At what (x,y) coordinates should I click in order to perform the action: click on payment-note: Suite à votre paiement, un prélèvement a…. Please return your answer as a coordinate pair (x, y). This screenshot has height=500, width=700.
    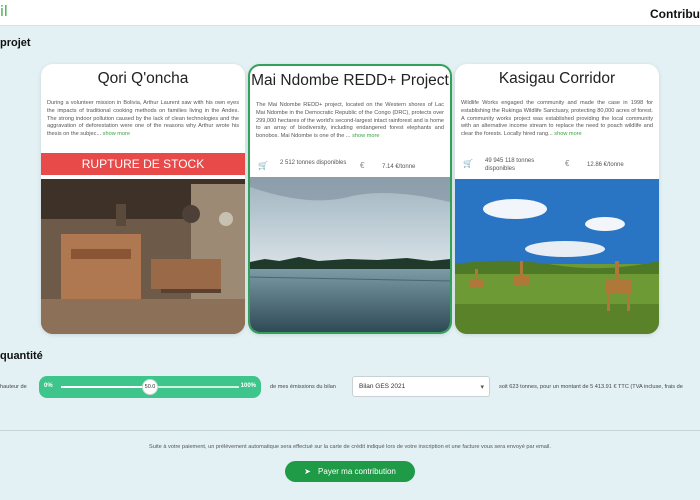
    Looking at the image, I should click on (350, 447).